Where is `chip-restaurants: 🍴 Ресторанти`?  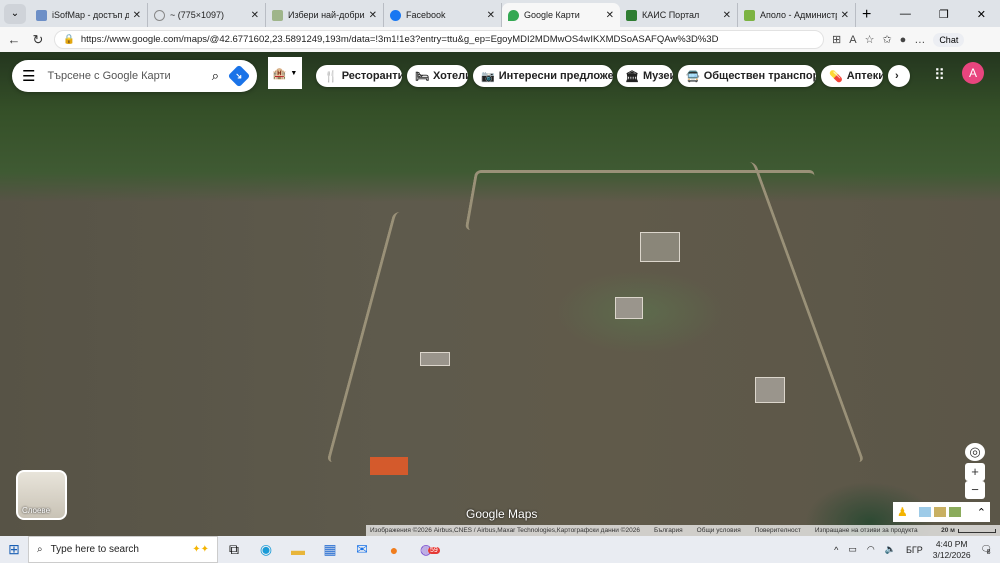
chip-restaurants: 🍴 Ресторанти is located at coordinates (359, 76).